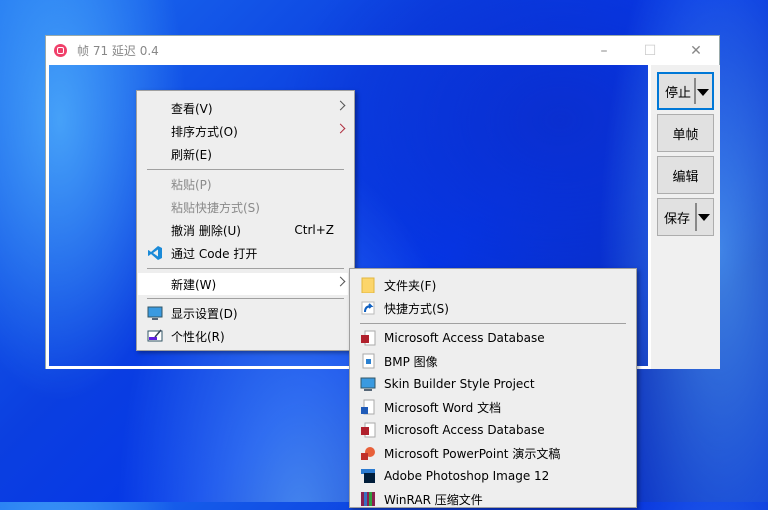  What do you see at coordinates (677, 219) in the screenshot?
I see `save-label: 保存` at bounding box center [677, 219].